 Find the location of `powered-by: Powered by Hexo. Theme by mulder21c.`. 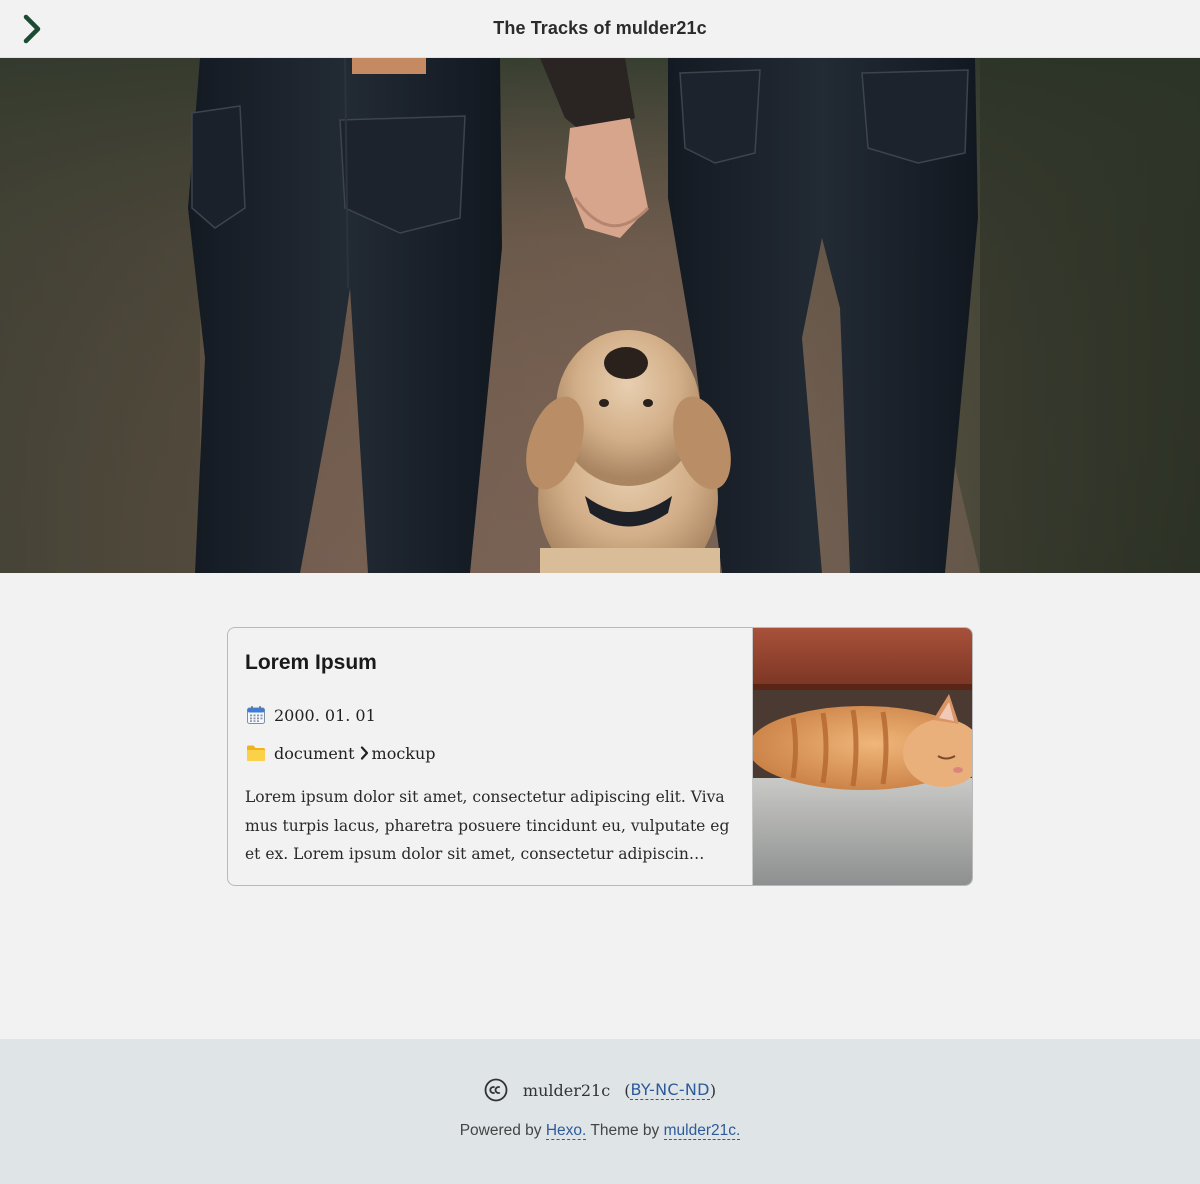

powered-by: Powered by Hexo. Theme by mulder21c. is located at coordinates (600, 1131).